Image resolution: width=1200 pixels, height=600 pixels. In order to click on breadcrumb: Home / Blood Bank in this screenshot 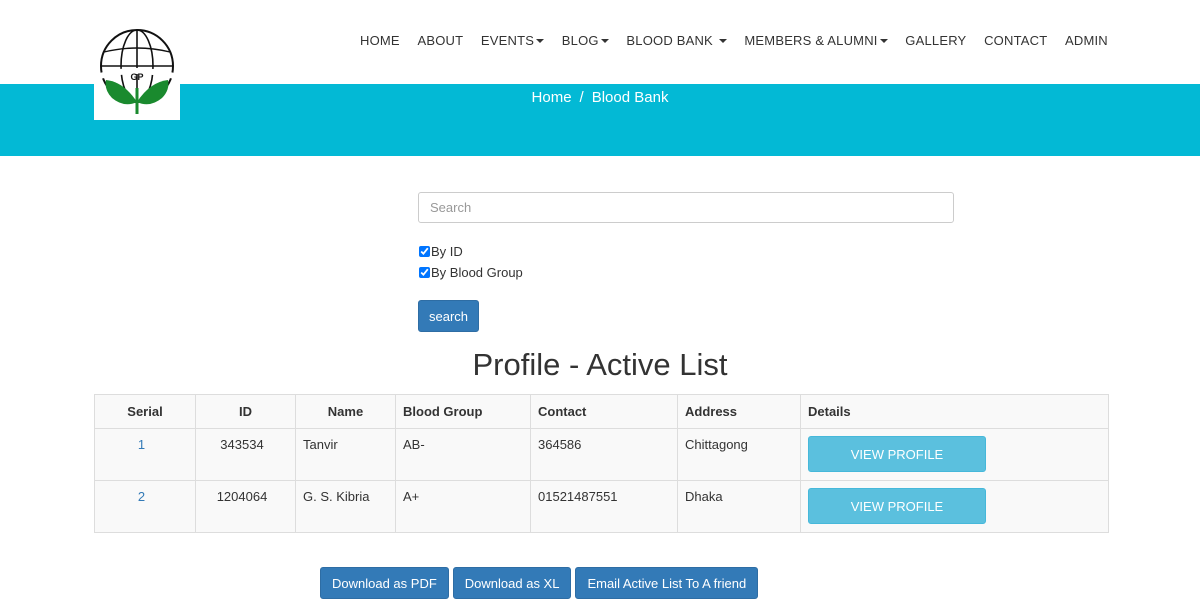, I will do `click(600, 97)`.